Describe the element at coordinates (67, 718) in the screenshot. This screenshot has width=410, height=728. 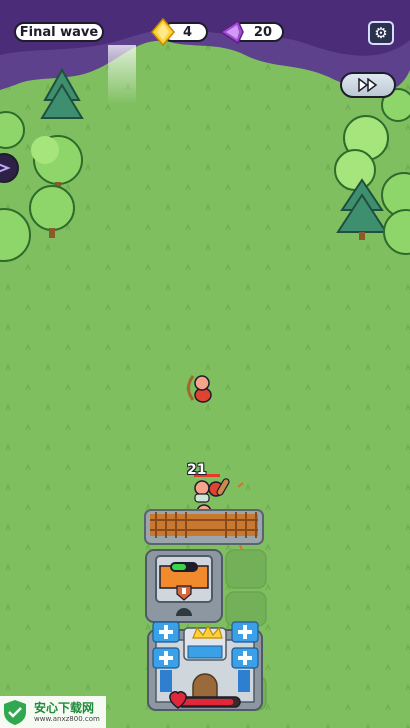
I see `watermark-site: www.anxz800.com` at that location.